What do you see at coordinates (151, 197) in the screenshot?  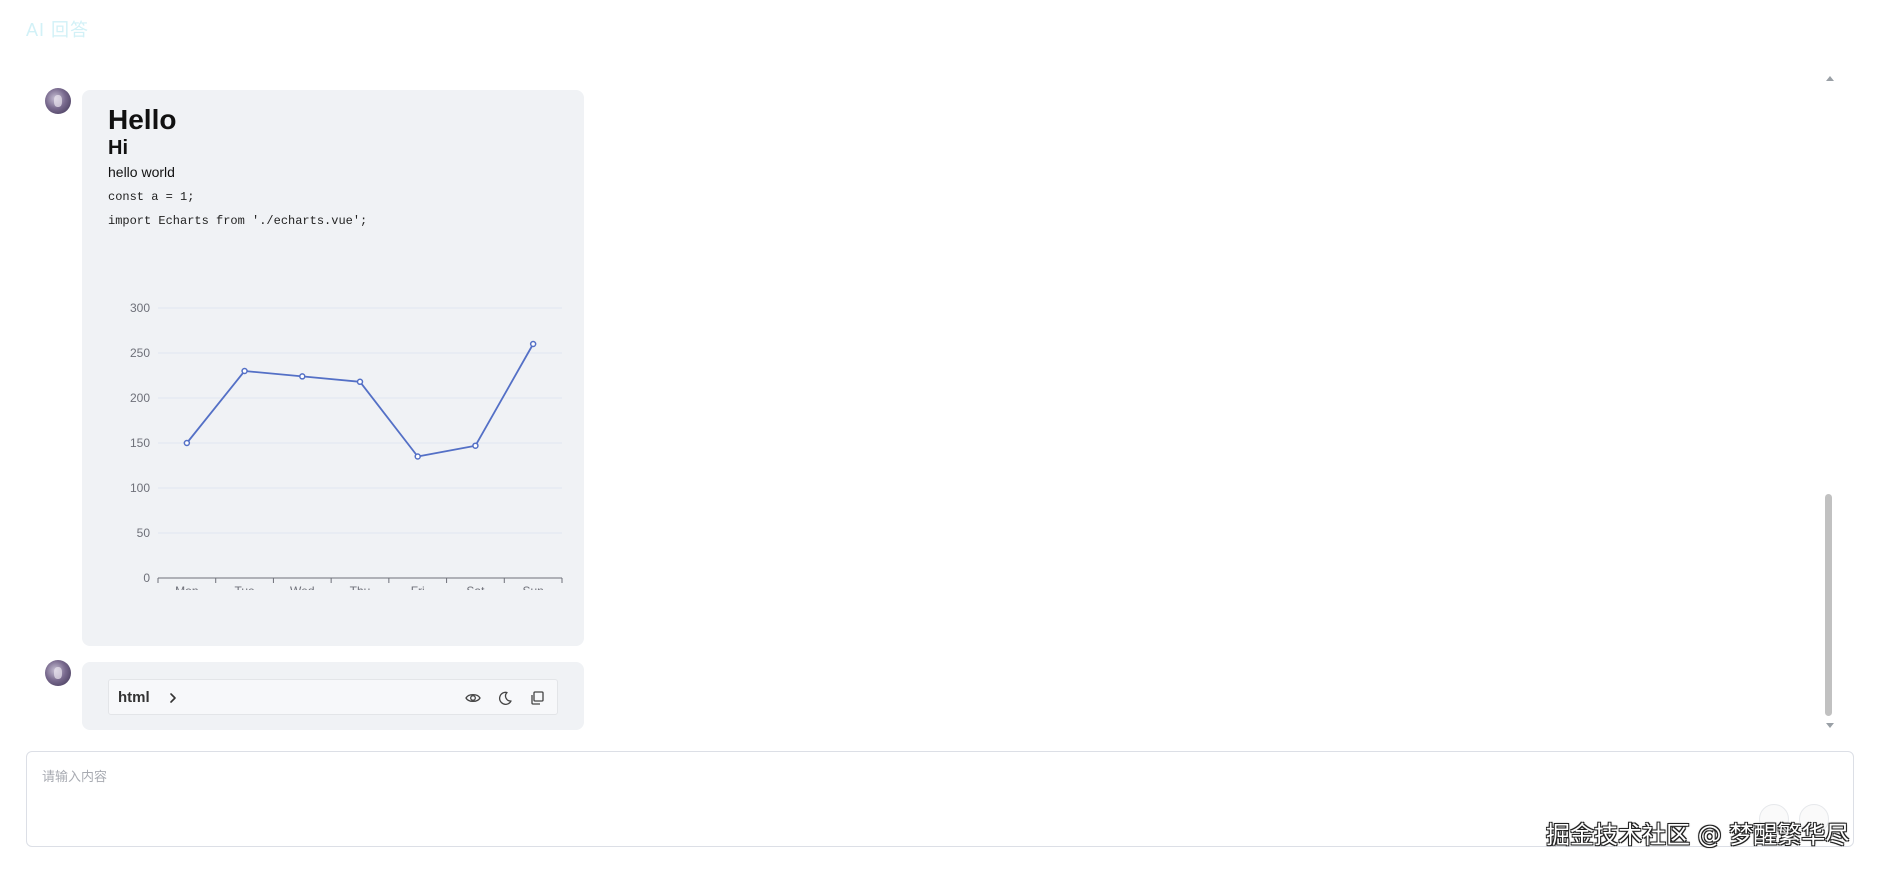 I see `code-line: const a = 1;` at bounding box center [151, 197].